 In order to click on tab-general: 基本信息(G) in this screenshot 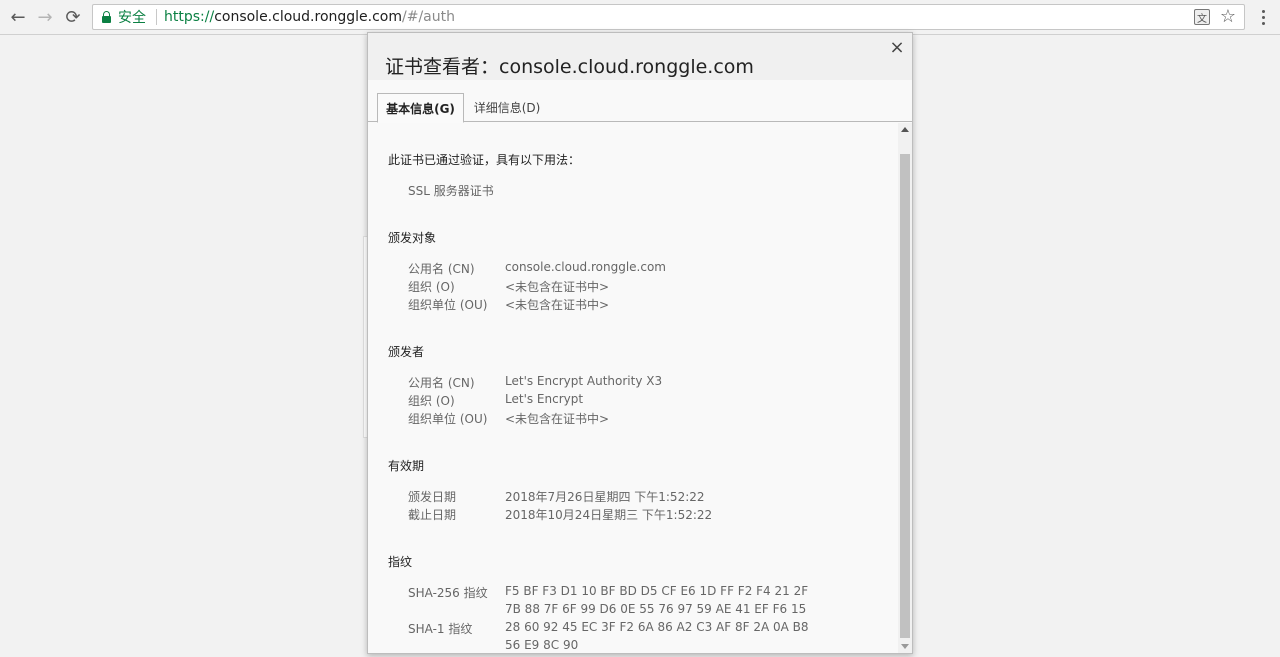, I will do `click(420, 108)`.